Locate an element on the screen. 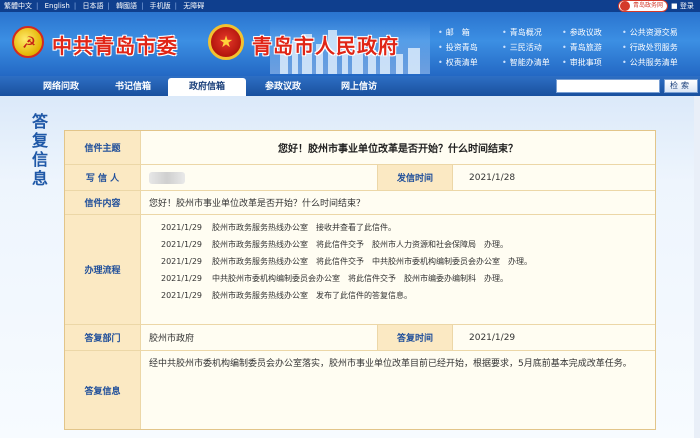  lang-link-english: English is located at coordinates (57, 6).